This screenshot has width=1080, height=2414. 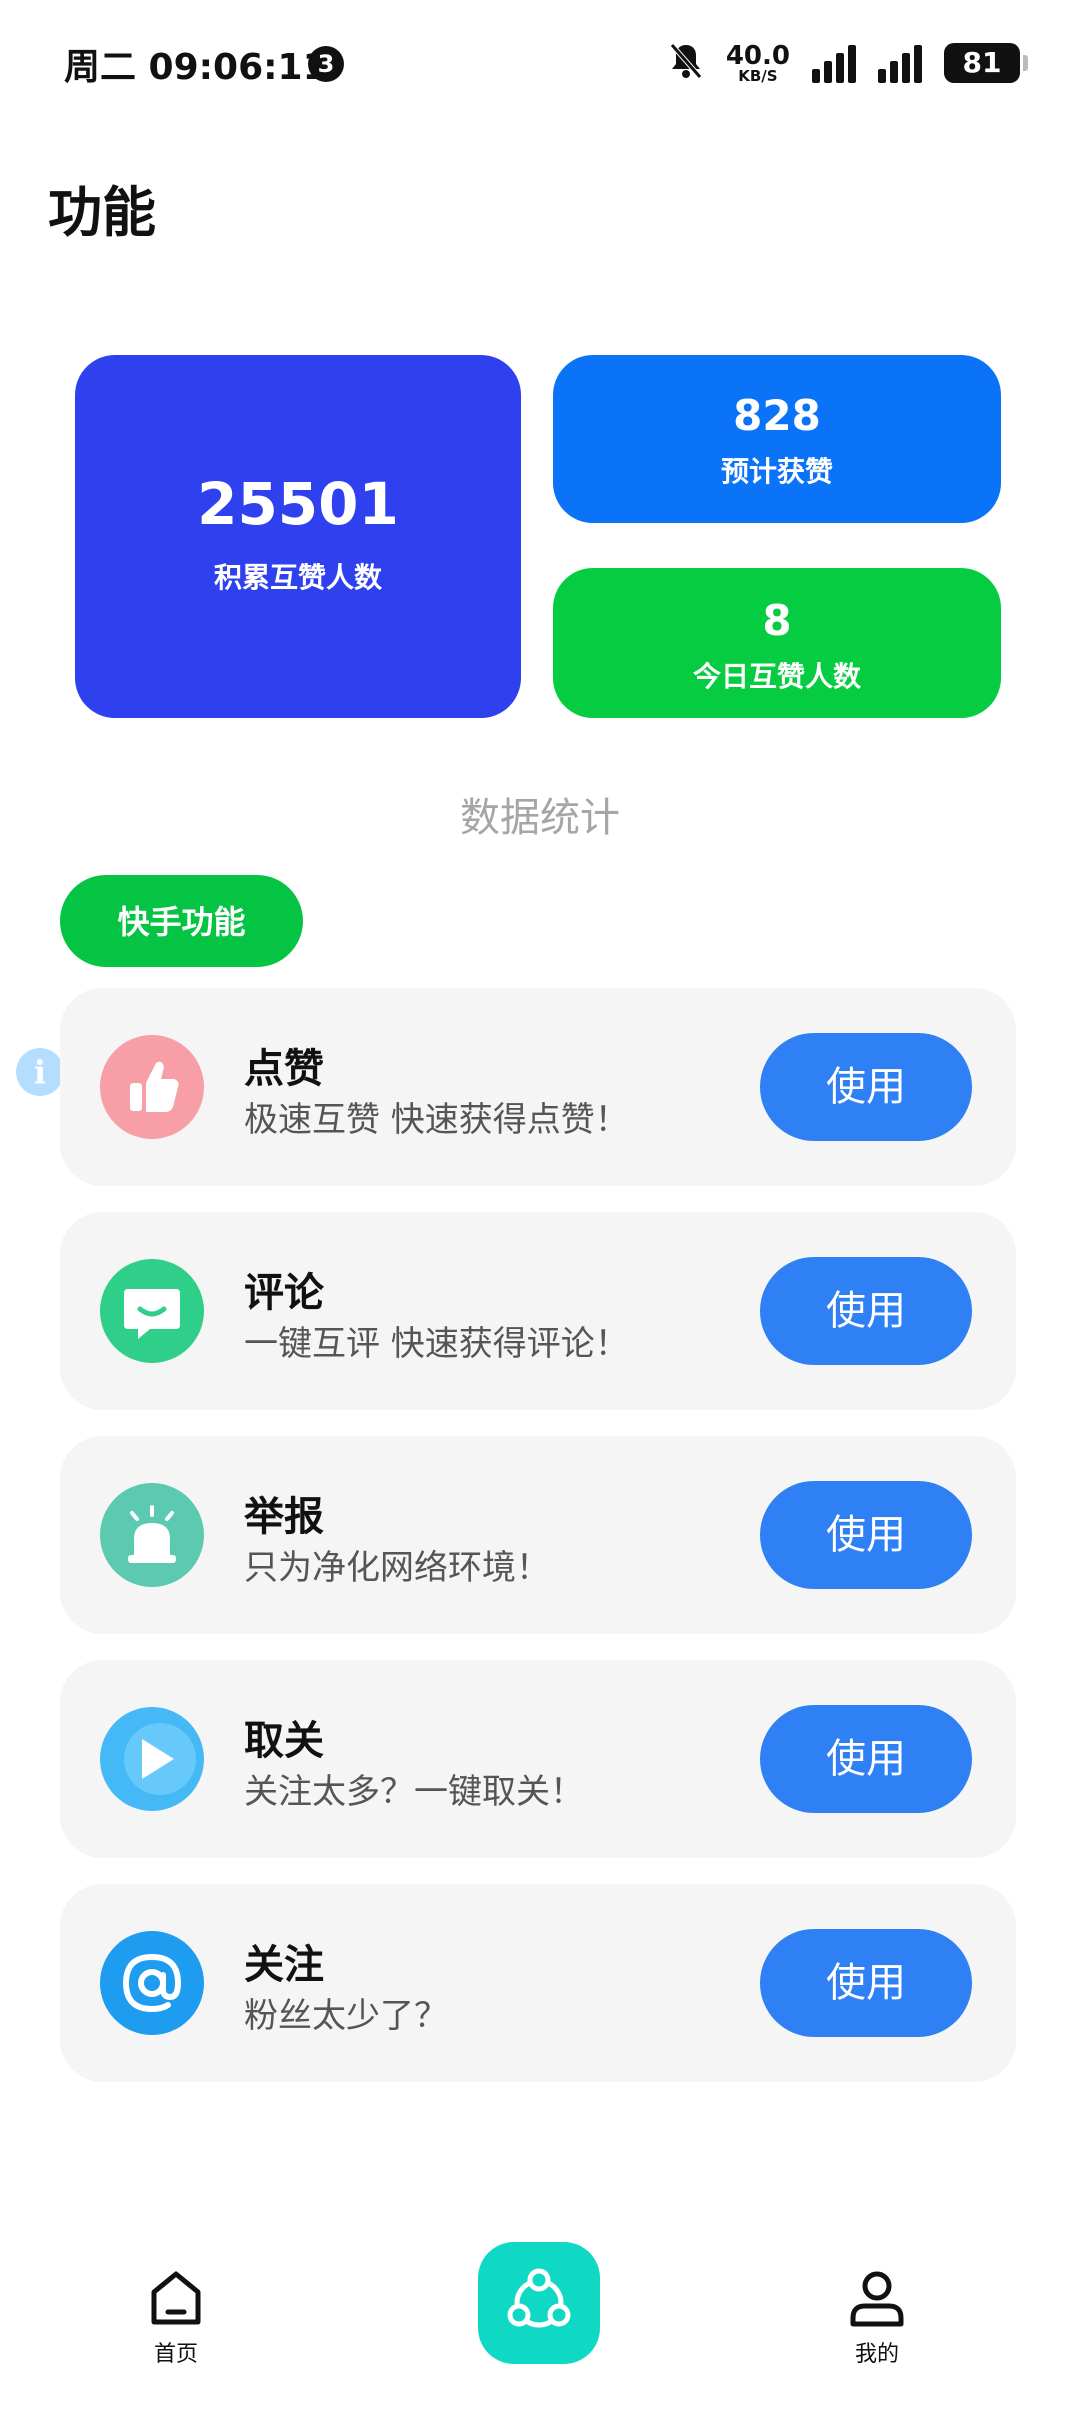 What do you see at coordinates (538, 1983) in the screenshot?
I see `feature-card-follow: 关注 粉丝太少了？ 使用` at bounding box center [538, 1983].